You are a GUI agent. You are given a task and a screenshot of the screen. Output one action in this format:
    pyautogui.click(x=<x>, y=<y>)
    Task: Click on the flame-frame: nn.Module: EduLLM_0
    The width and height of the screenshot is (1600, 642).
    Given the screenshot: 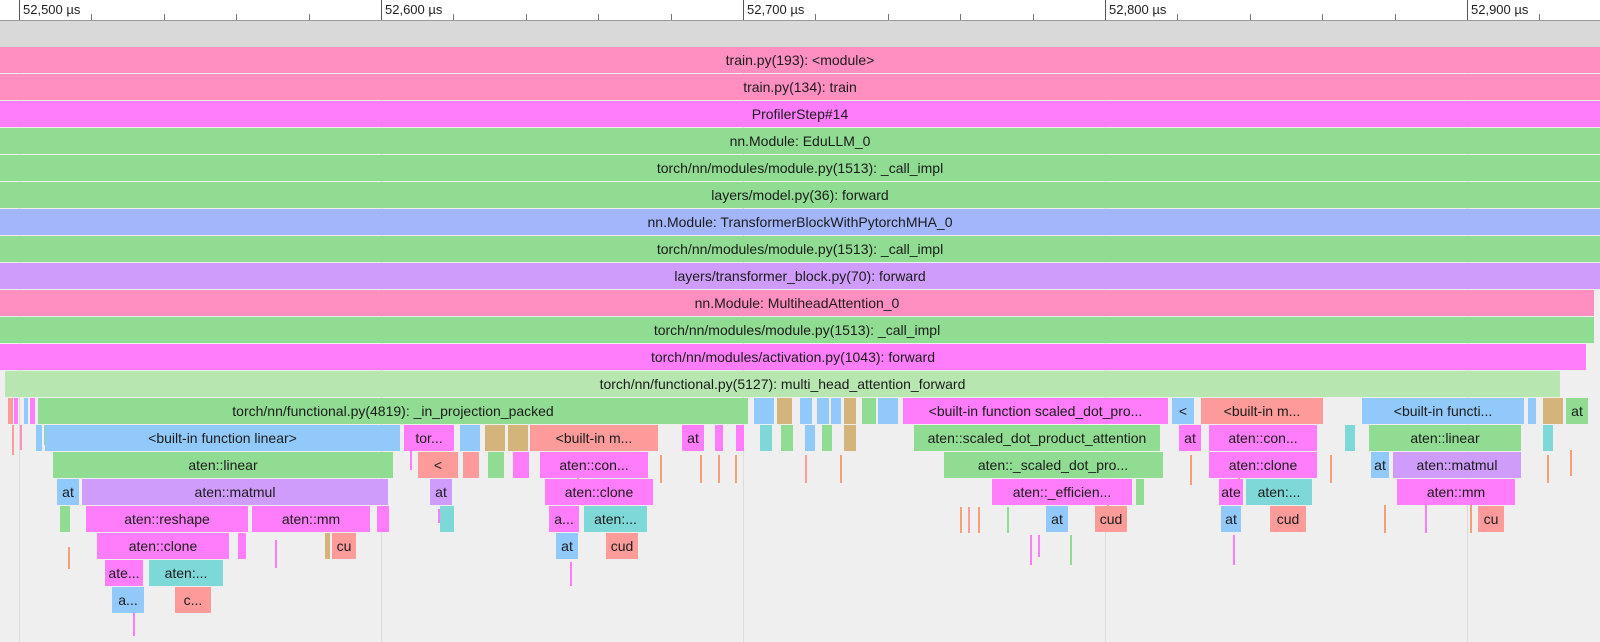 What is the action you would take?
    pyautogui.click(x=800, y=141)
    